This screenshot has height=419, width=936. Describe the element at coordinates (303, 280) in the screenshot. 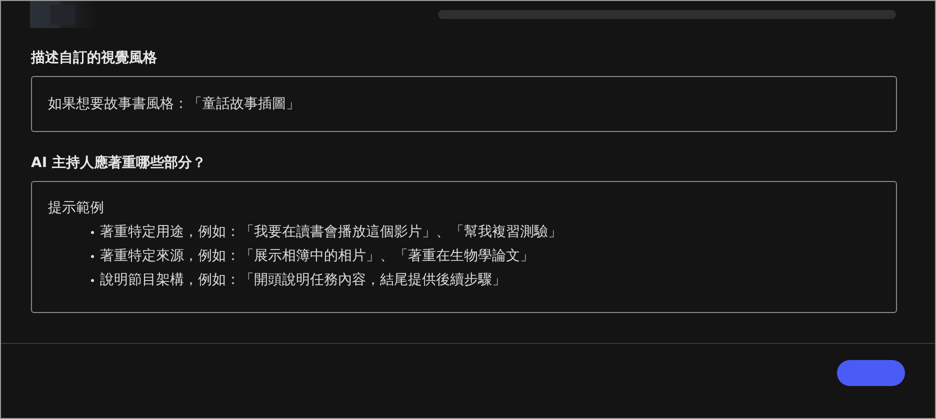

I see `list-item-text: 說明節目架構，例如：「開頭說明任務內容，結尾提供後續步驟」` at that location.